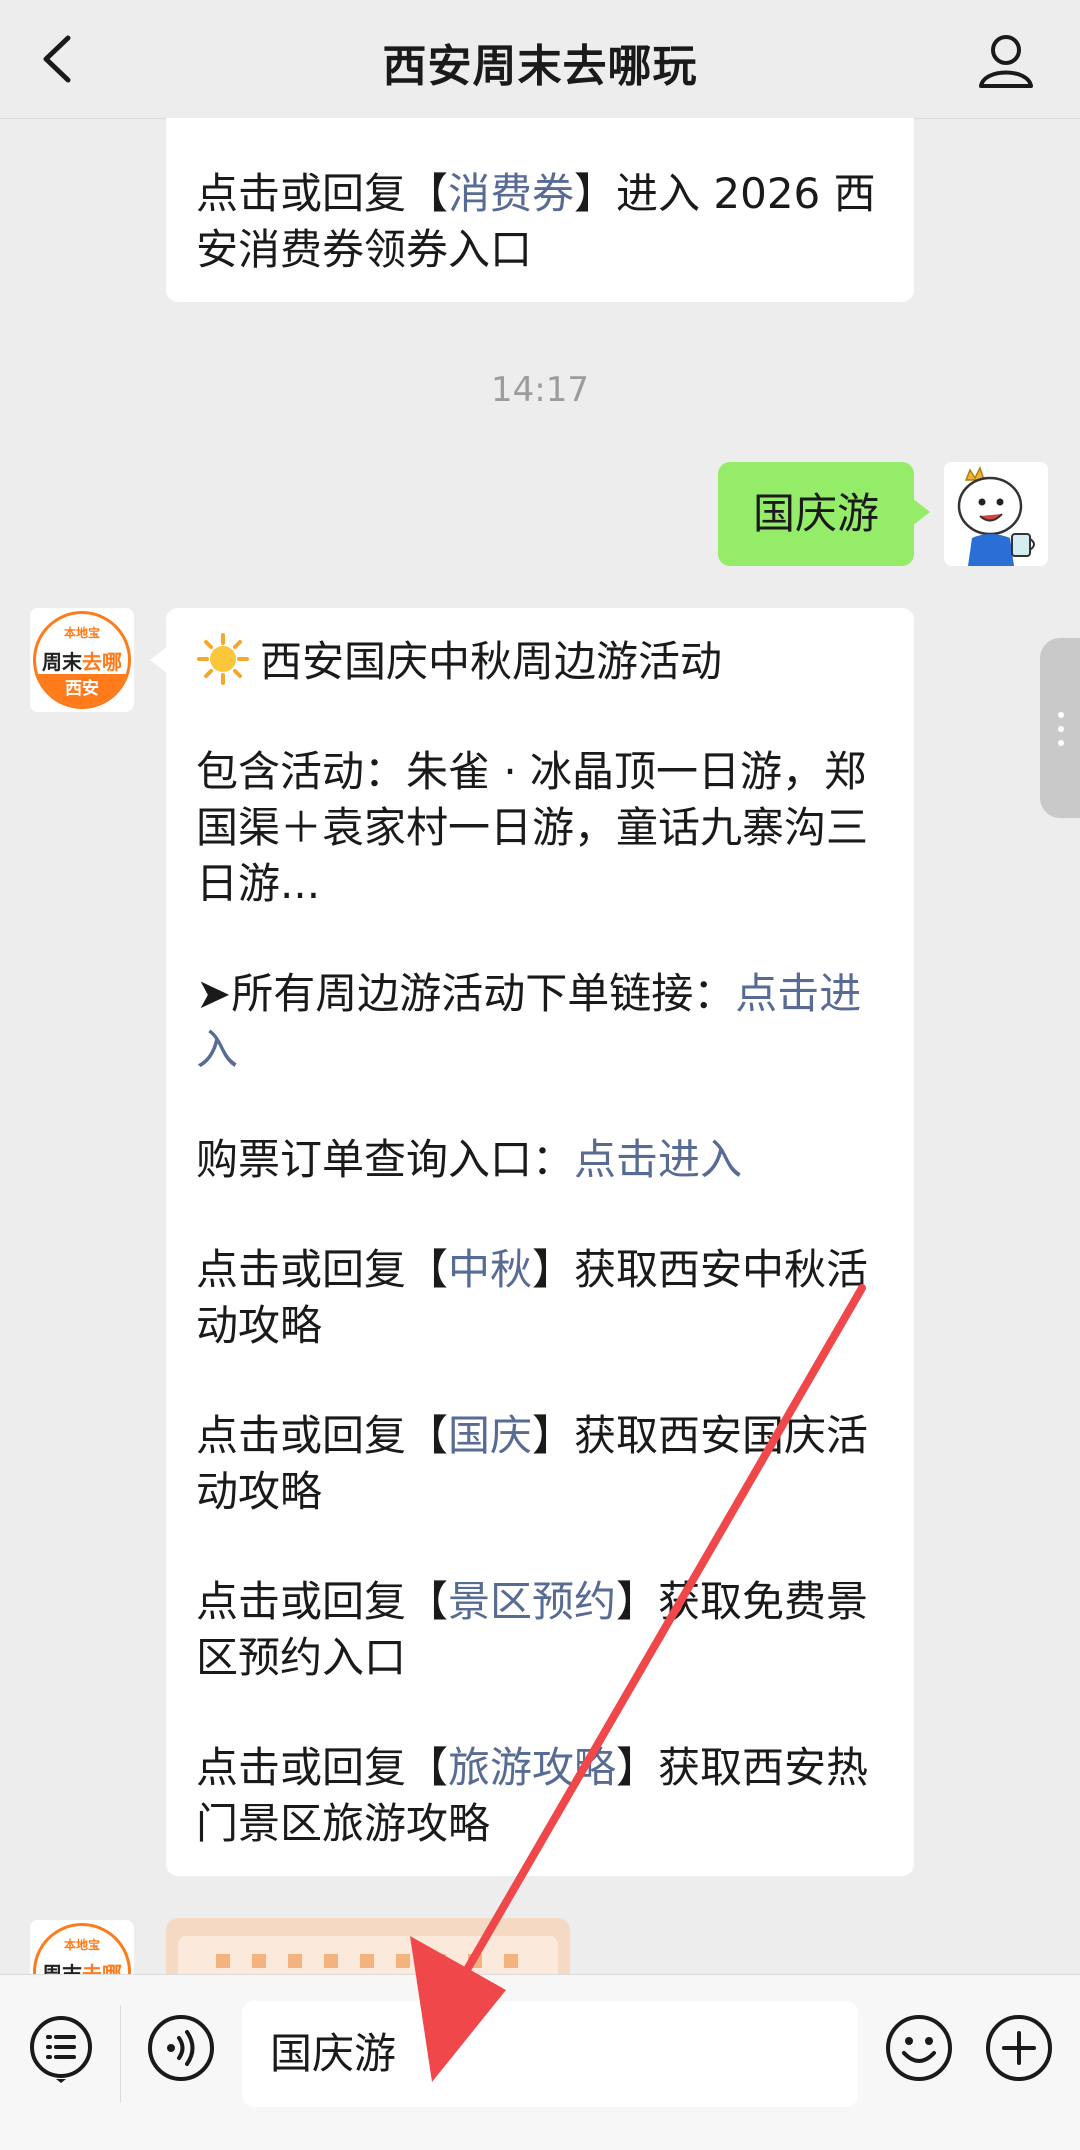 The width and height of the screenshot is (1080, 2150). What do you see at coordinates (385, 1159) in the screenshot?
I see `ticket-prefix: 购票订单查询入口：` at bounding box center [385, 1159].